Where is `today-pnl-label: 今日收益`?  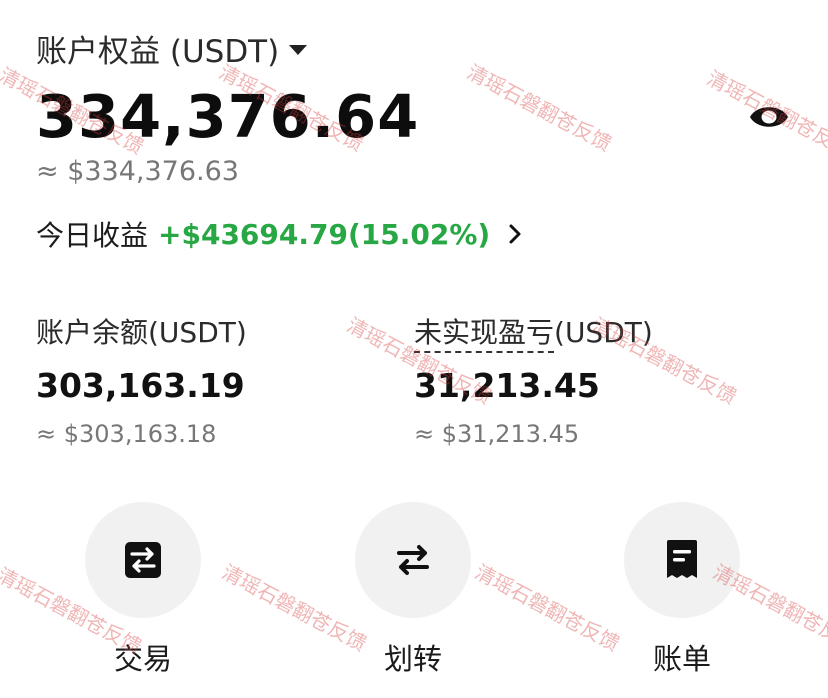
today-pnl-label: 今日收益 is located at coordinates (92, 235).